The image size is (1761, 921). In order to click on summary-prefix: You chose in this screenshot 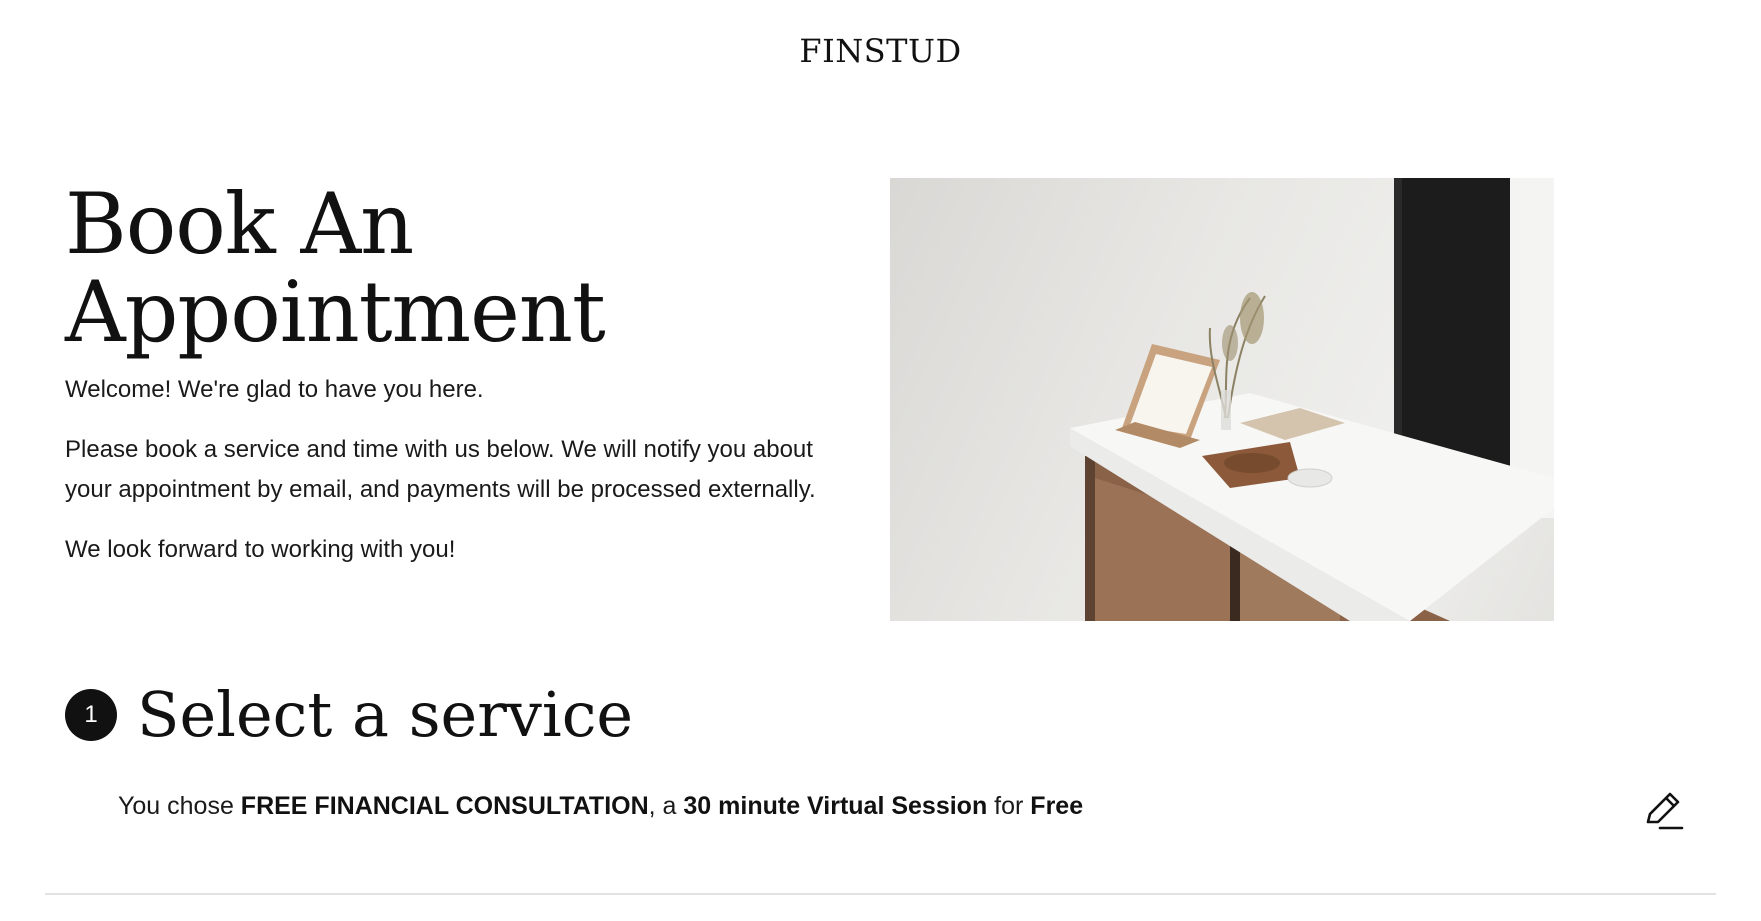, I will do `click(179, 806)`.